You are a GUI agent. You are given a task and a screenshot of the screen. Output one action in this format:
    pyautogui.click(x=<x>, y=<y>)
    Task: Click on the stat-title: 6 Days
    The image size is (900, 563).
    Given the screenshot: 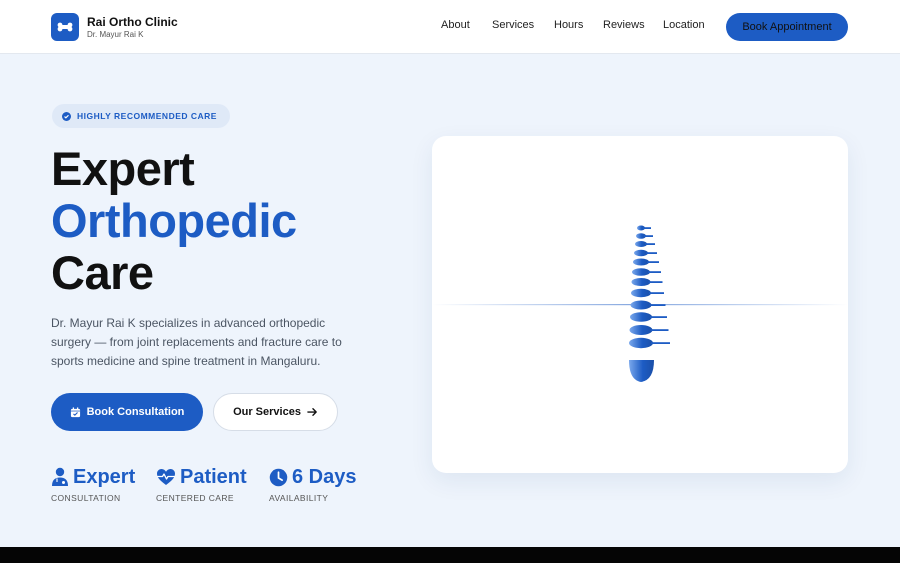 What is the action you would take?
    pyautogui.click(x=324, y=476)
    